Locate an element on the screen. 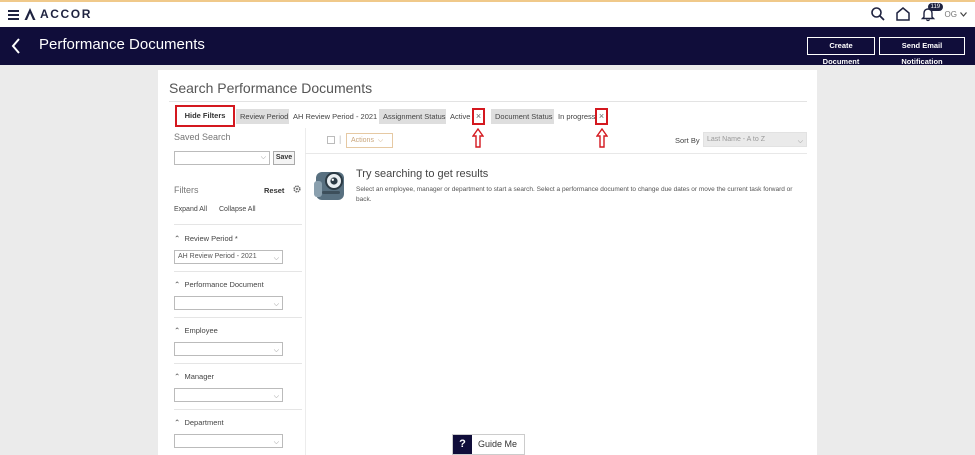 The image size is (975, 455). filter-group-manager: ⌃ Manager is located at coordinates (194, 376).